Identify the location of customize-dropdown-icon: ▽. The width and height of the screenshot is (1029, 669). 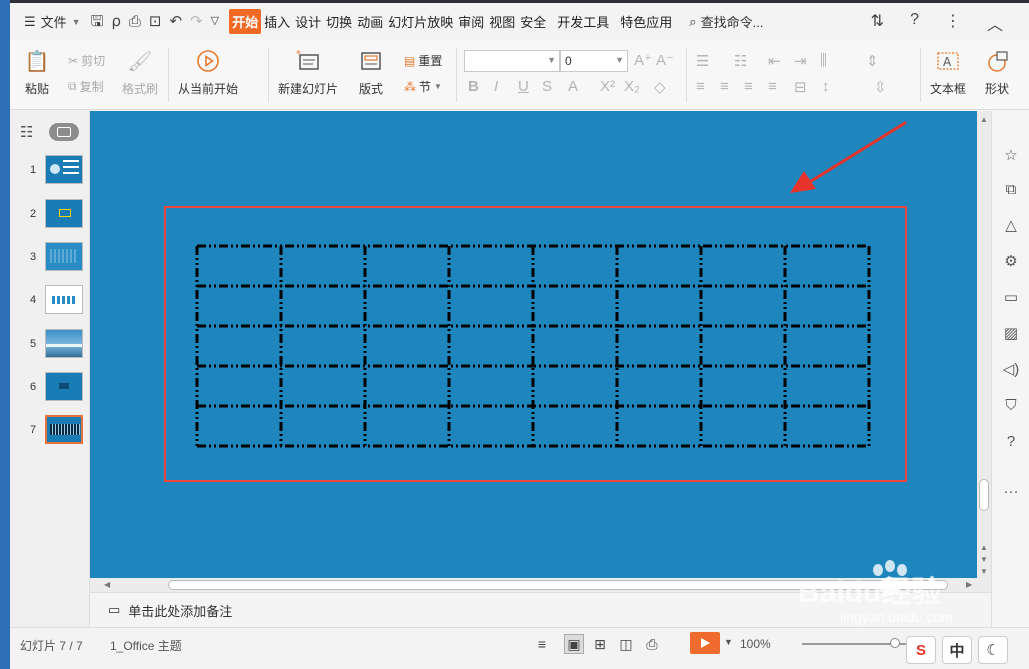
(215, 21).